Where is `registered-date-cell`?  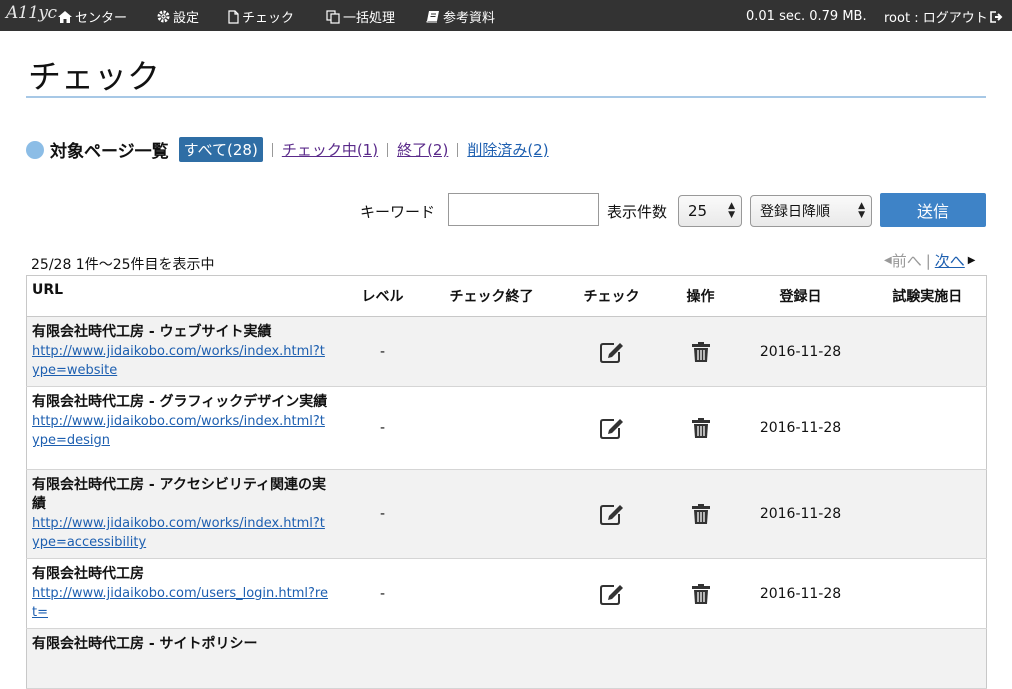
registered-date-cell is located at coordinates (800, 658).